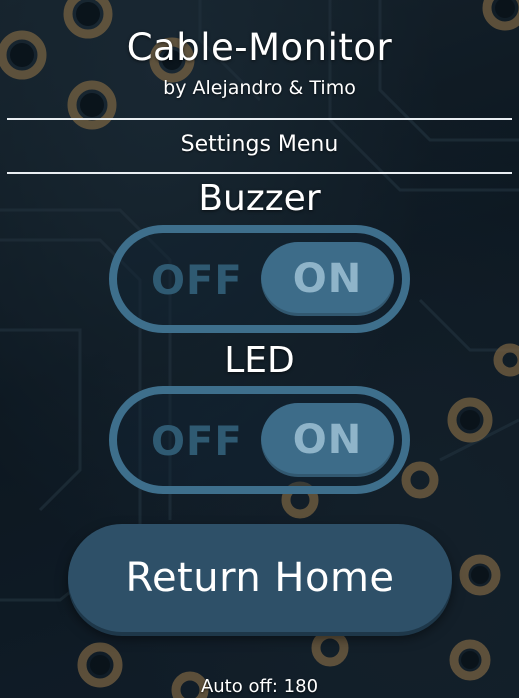 The image size is (519, 698). Describe the element at coordinates (259, 173) in the screenshot. I see `divider-bottom` at that location.